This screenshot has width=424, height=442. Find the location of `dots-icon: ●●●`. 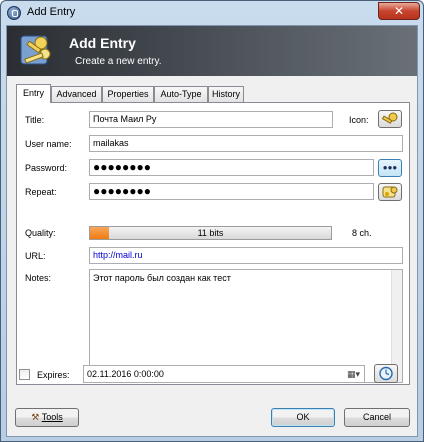

dots-icon: ●●● is located at coordinates (390, 167).